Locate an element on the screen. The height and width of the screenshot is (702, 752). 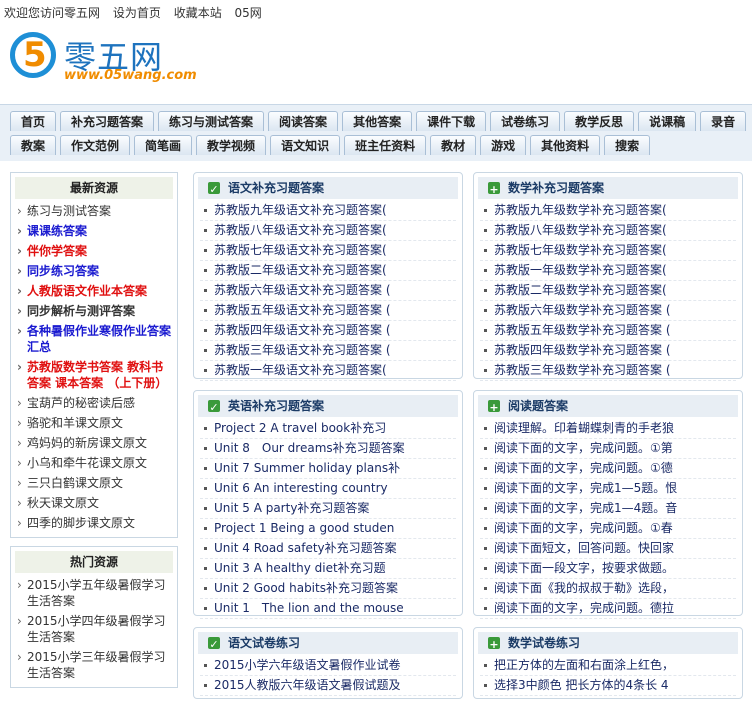
nav-tab: 教学反思 is located at coordinates (599, 121).